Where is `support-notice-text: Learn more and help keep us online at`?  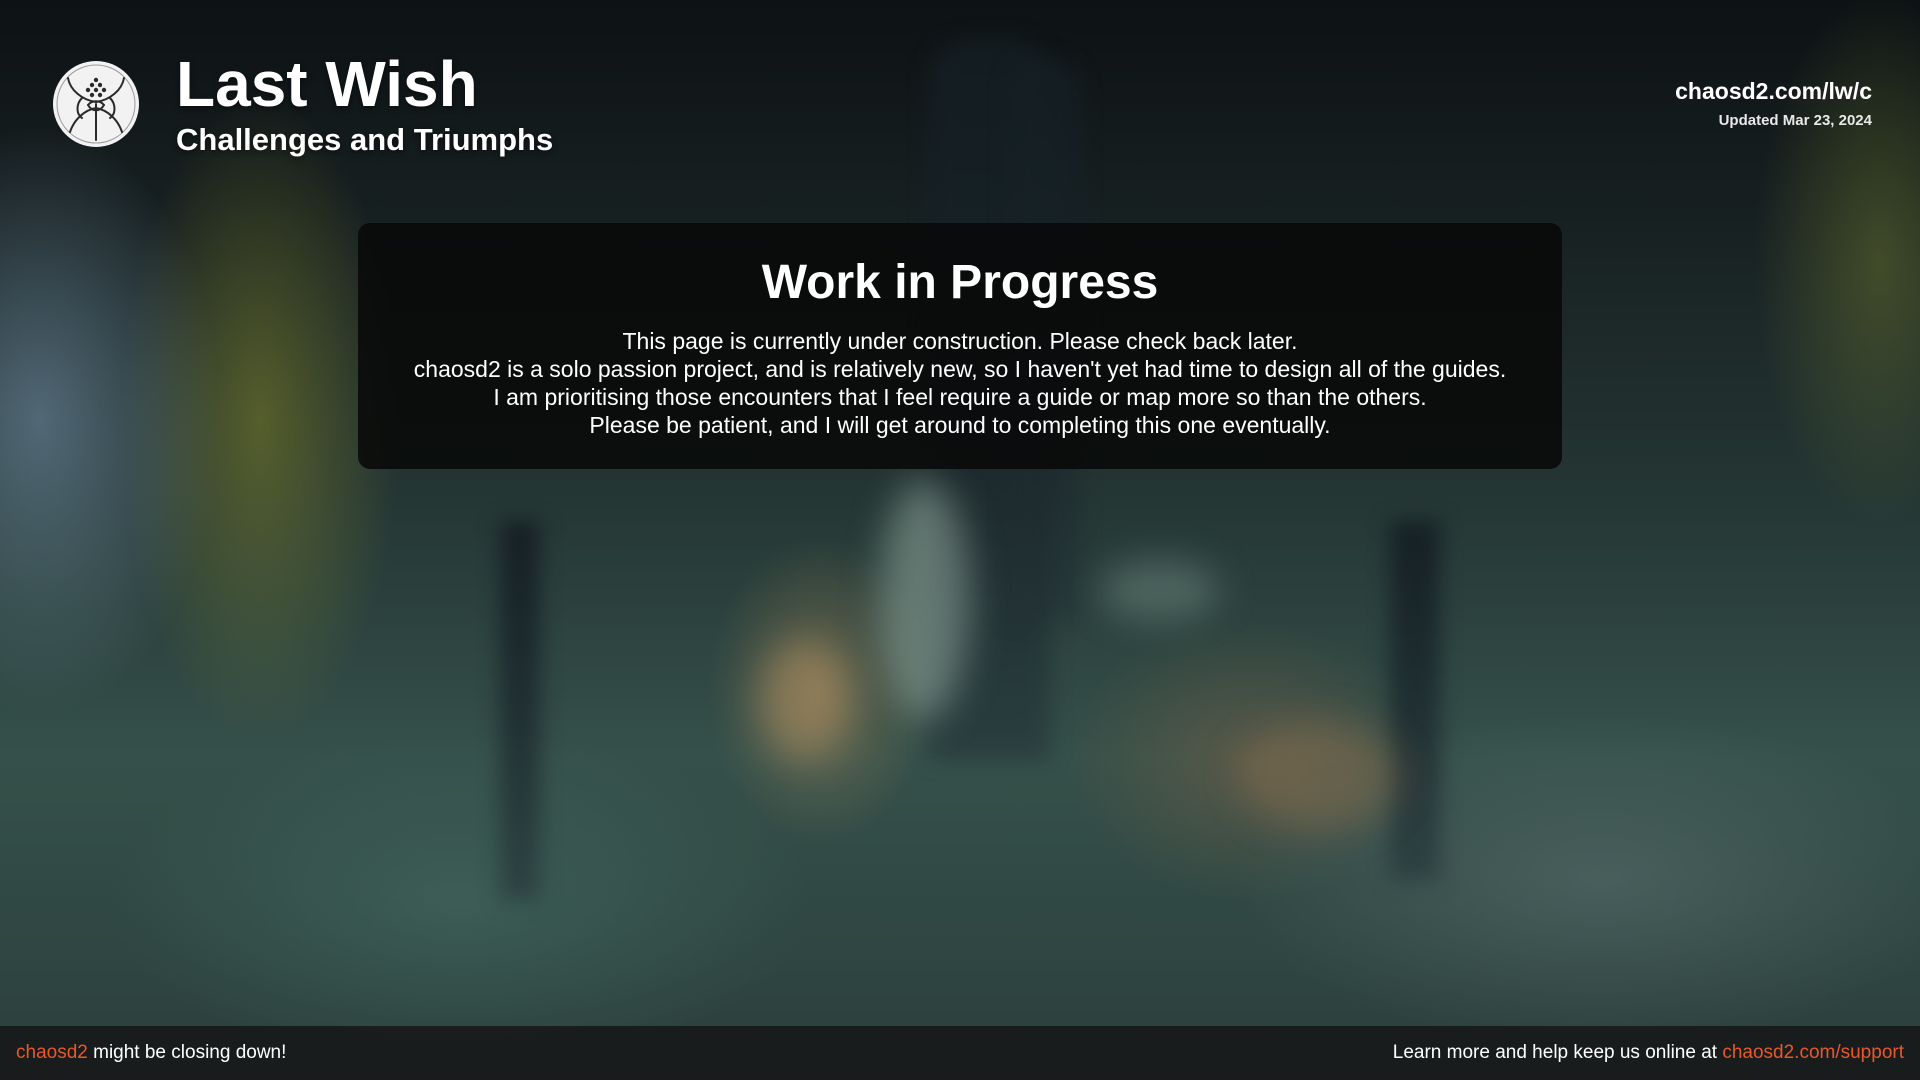
support-notice-text: Learn more and help keep us online at is located at coordinates (1557, 1052).